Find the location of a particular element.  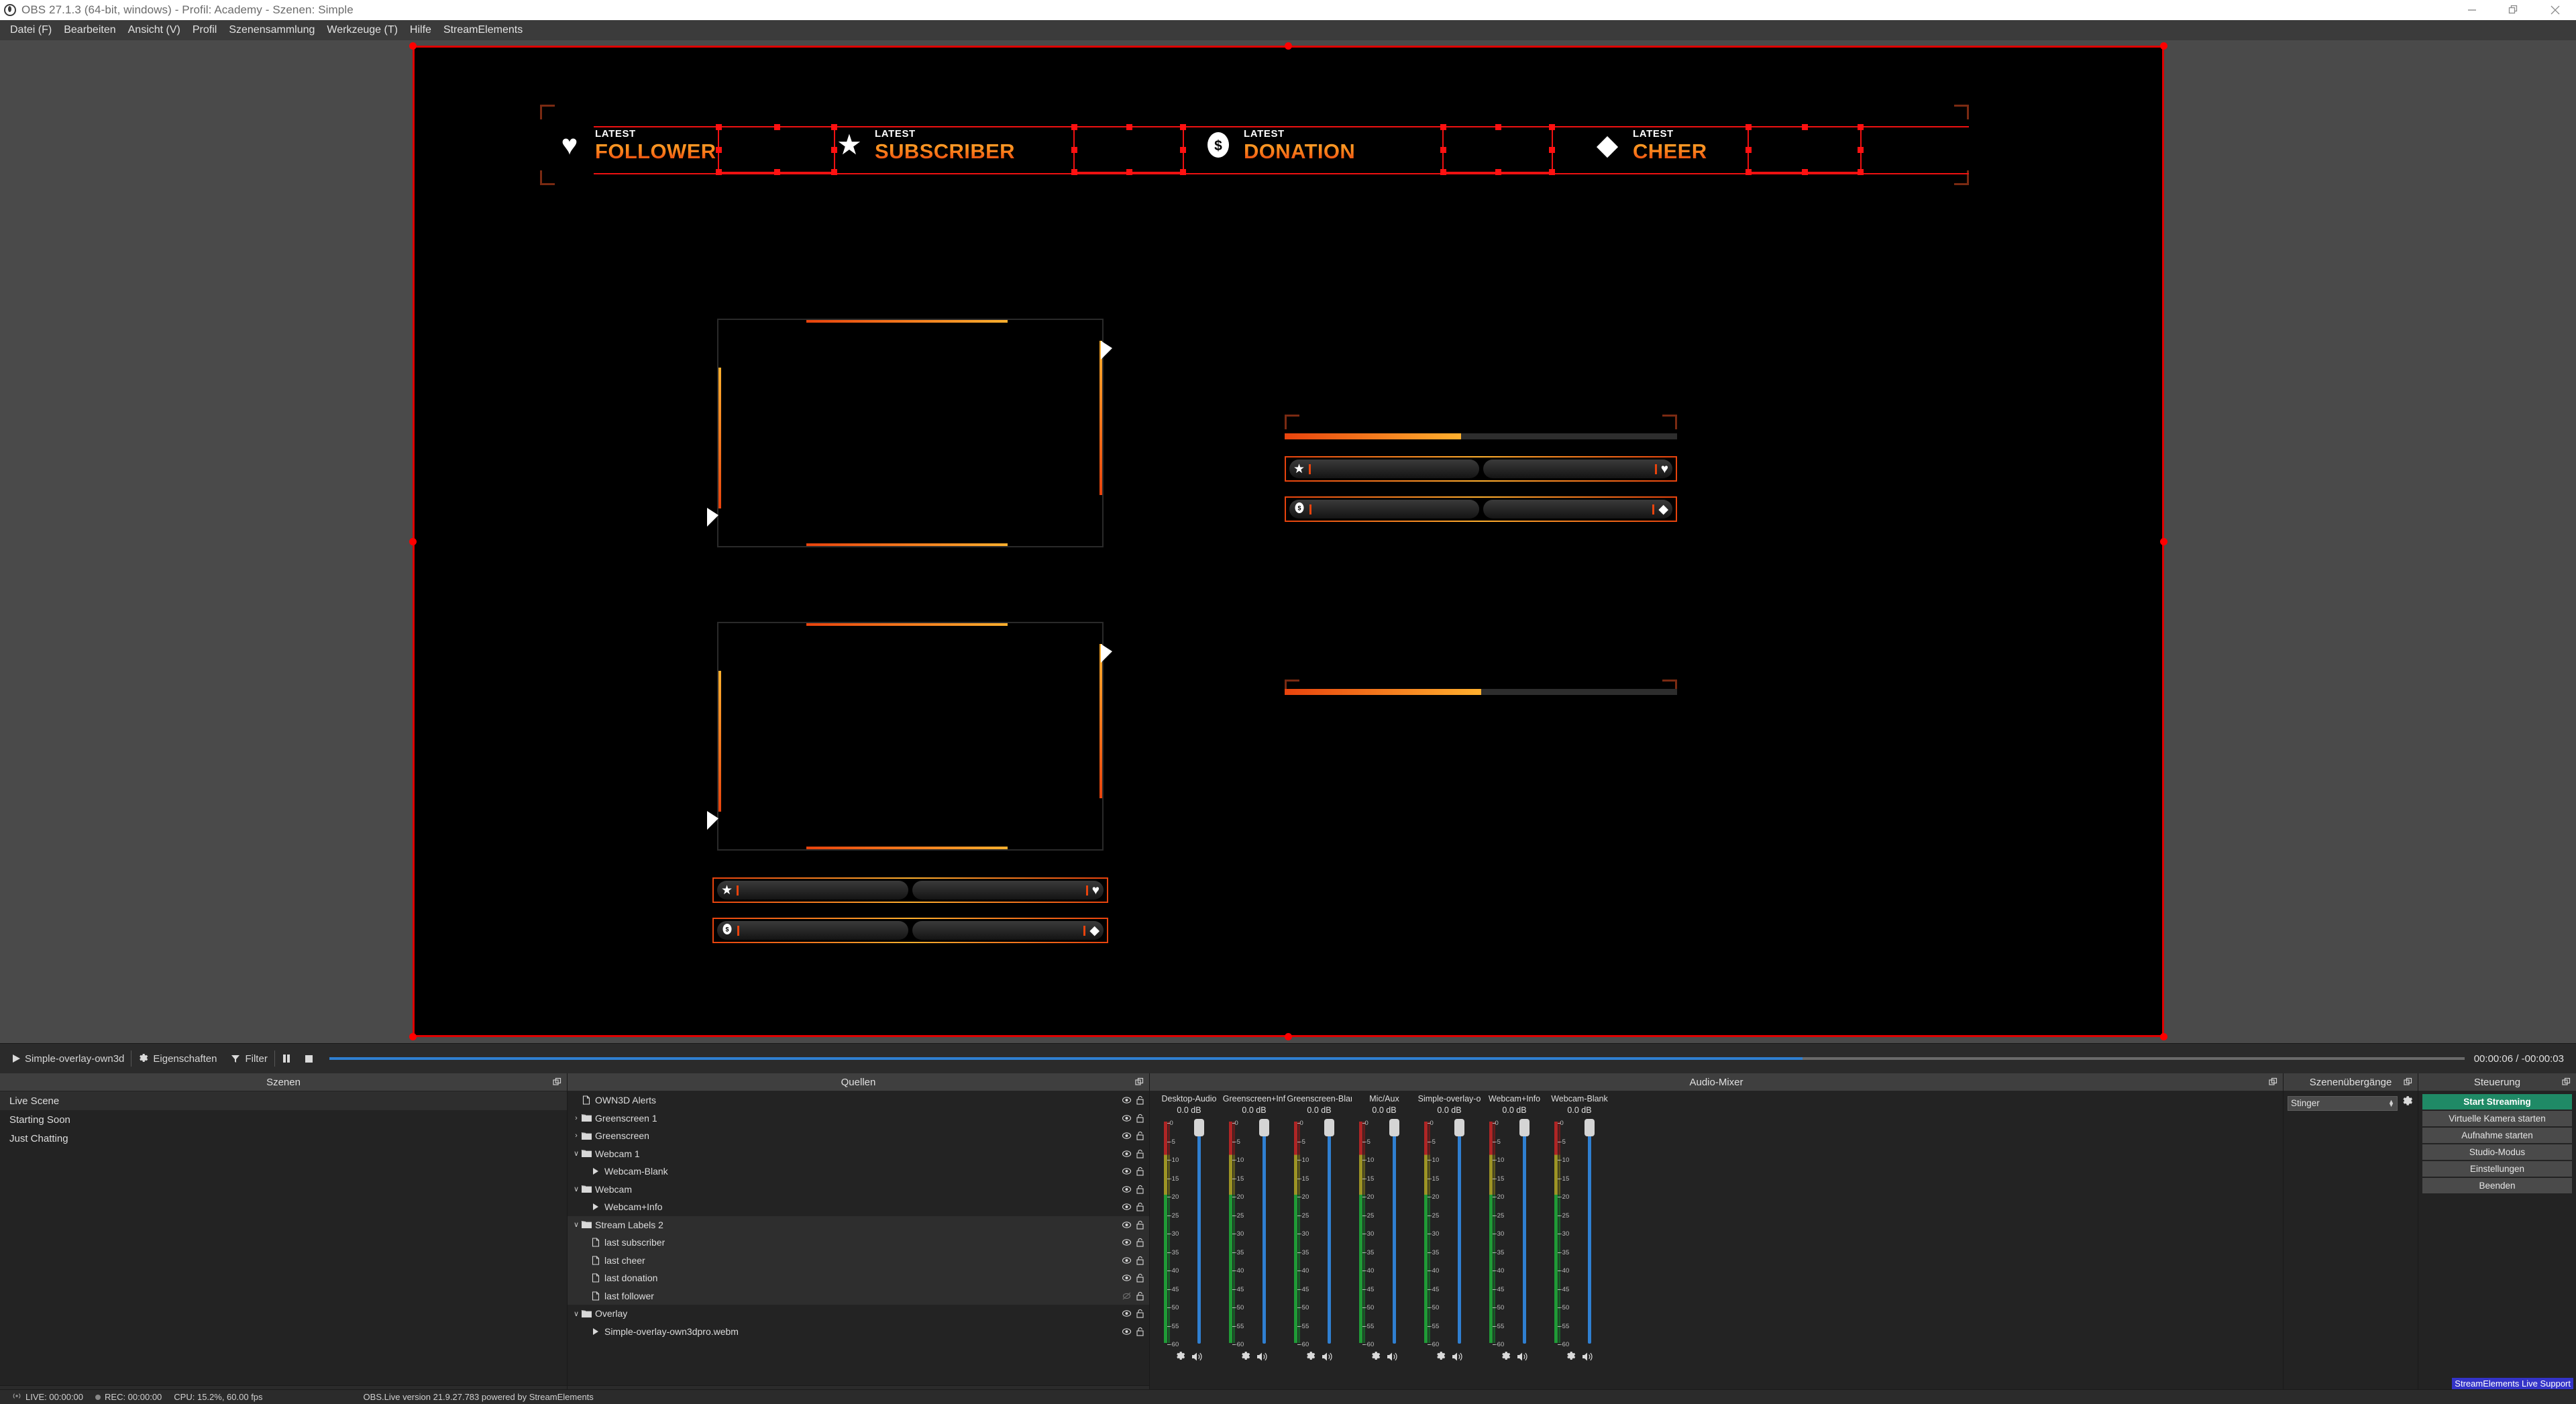

webcam-frame-upper is located at coordinates (909, 433).